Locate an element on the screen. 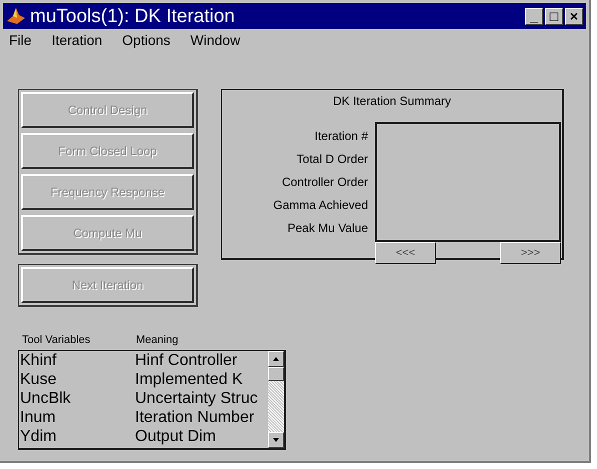  list-cell: Hinf Controller is located at coordinates (186, 360).